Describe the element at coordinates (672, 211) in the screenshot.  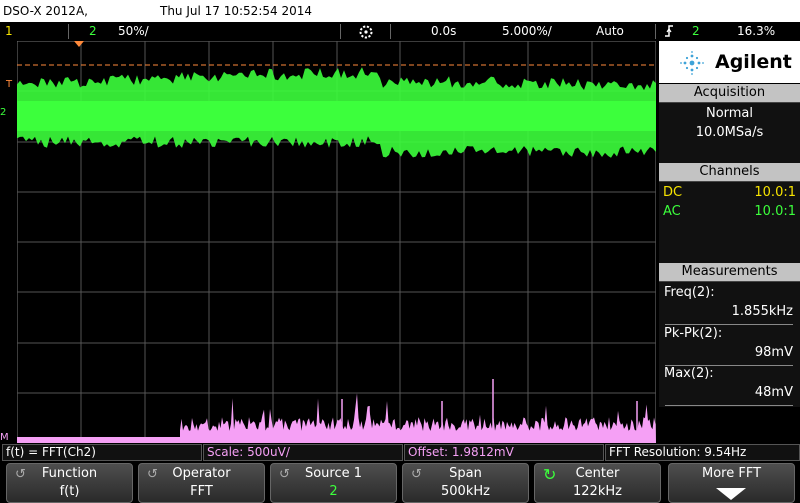
I see `ch2-coupling: AC` at that location.